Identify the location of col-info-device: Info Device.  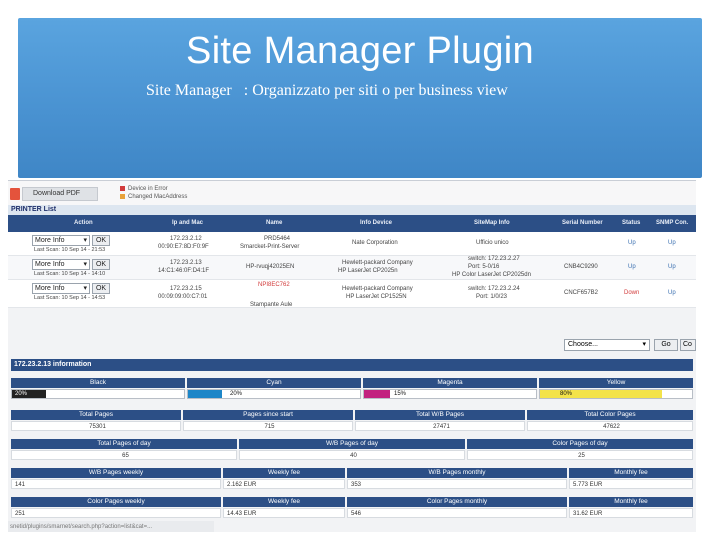
(376, 223).